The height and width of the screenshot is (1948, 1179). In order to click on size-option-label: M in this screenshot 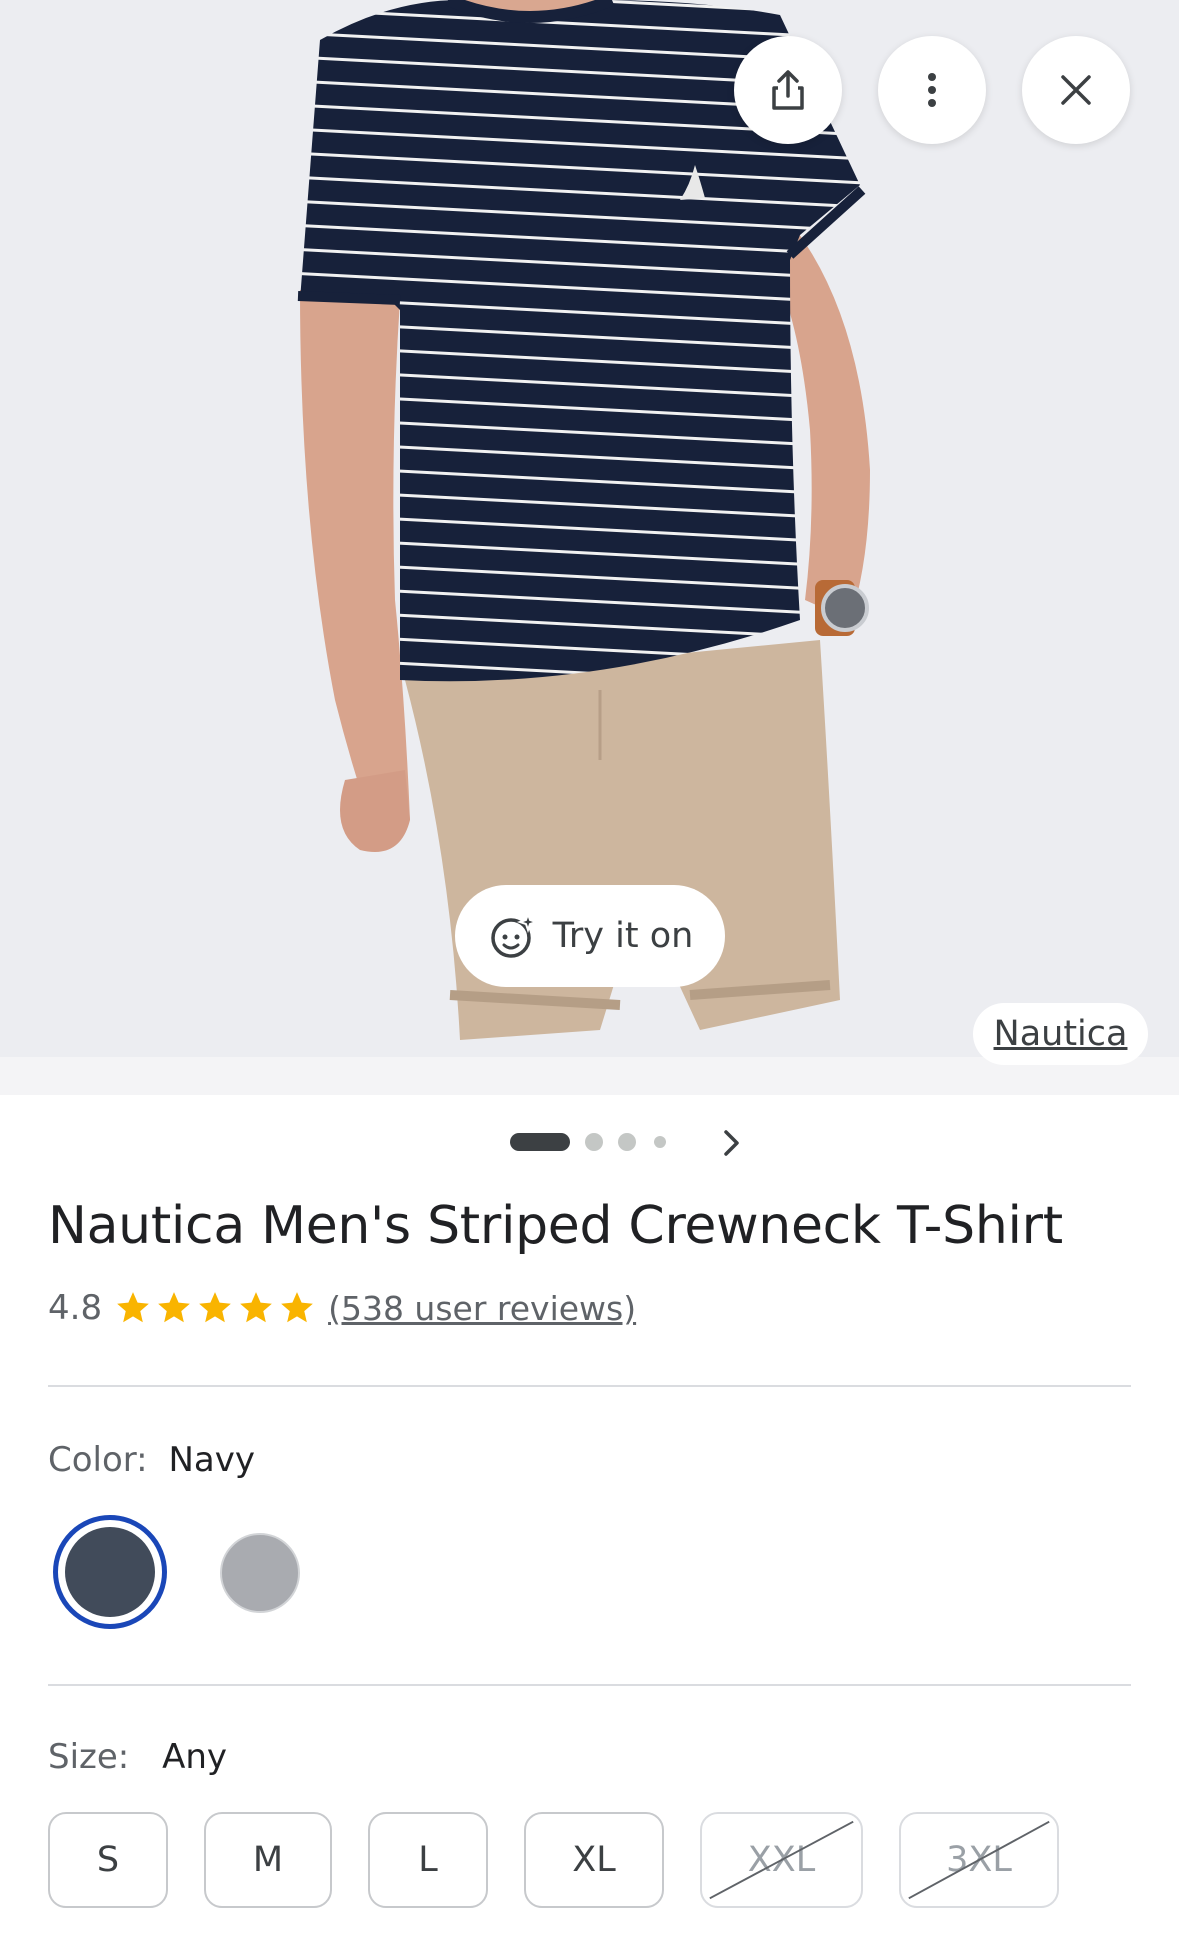, I will do `click(268, 1860)`.